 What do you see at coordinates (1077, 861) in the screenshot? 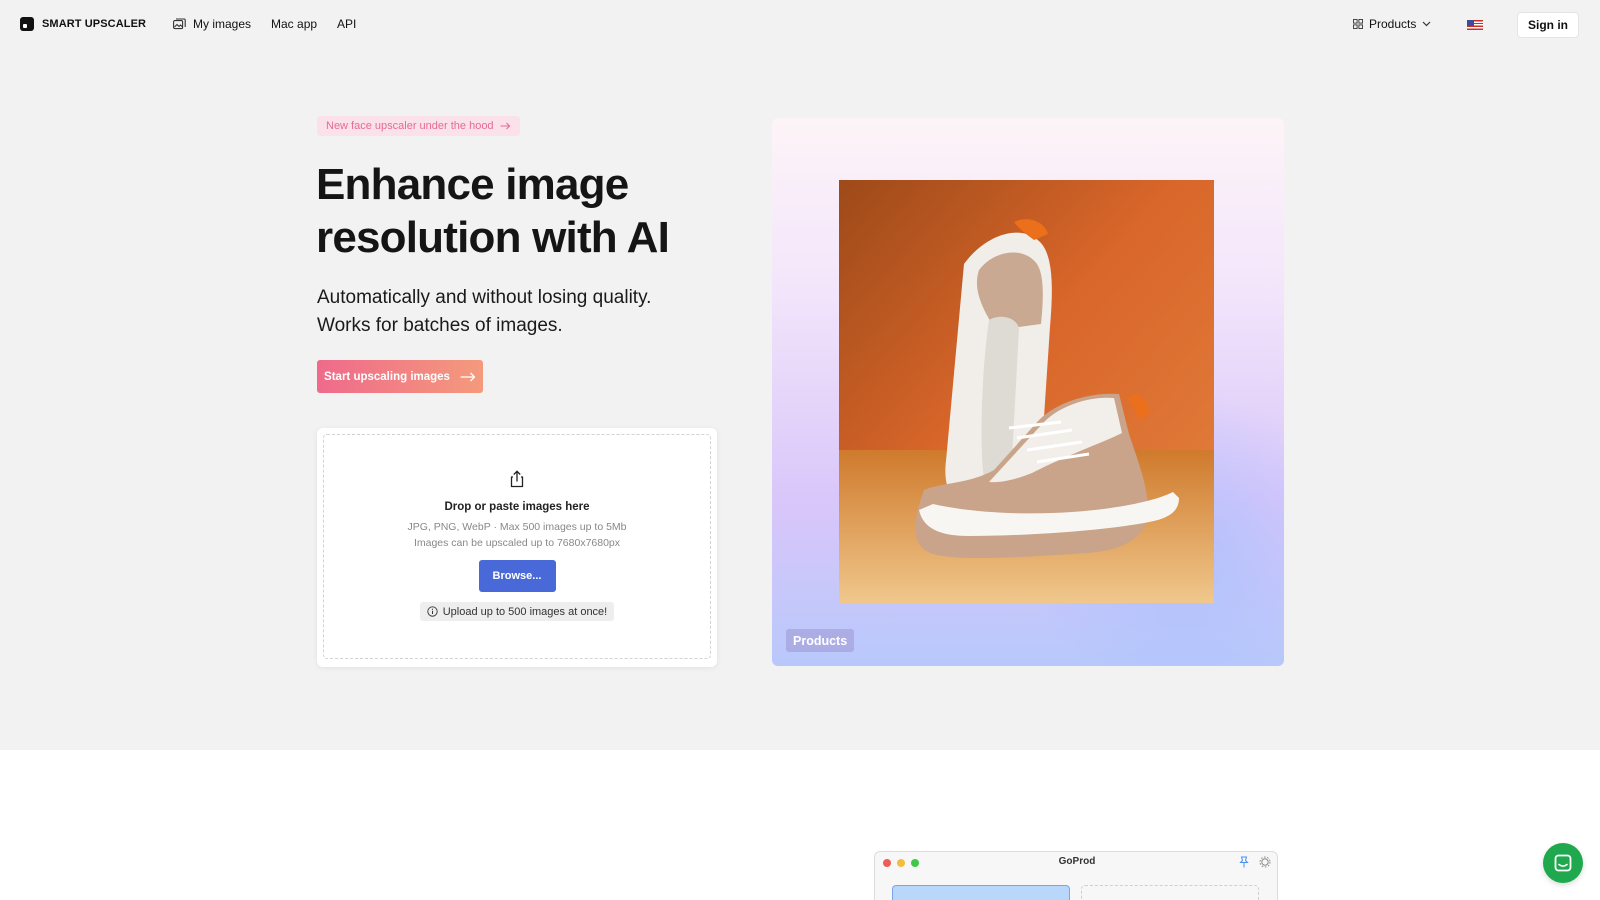
I see `mac-window-title: GoProd` at bounding box center [1077, 861].